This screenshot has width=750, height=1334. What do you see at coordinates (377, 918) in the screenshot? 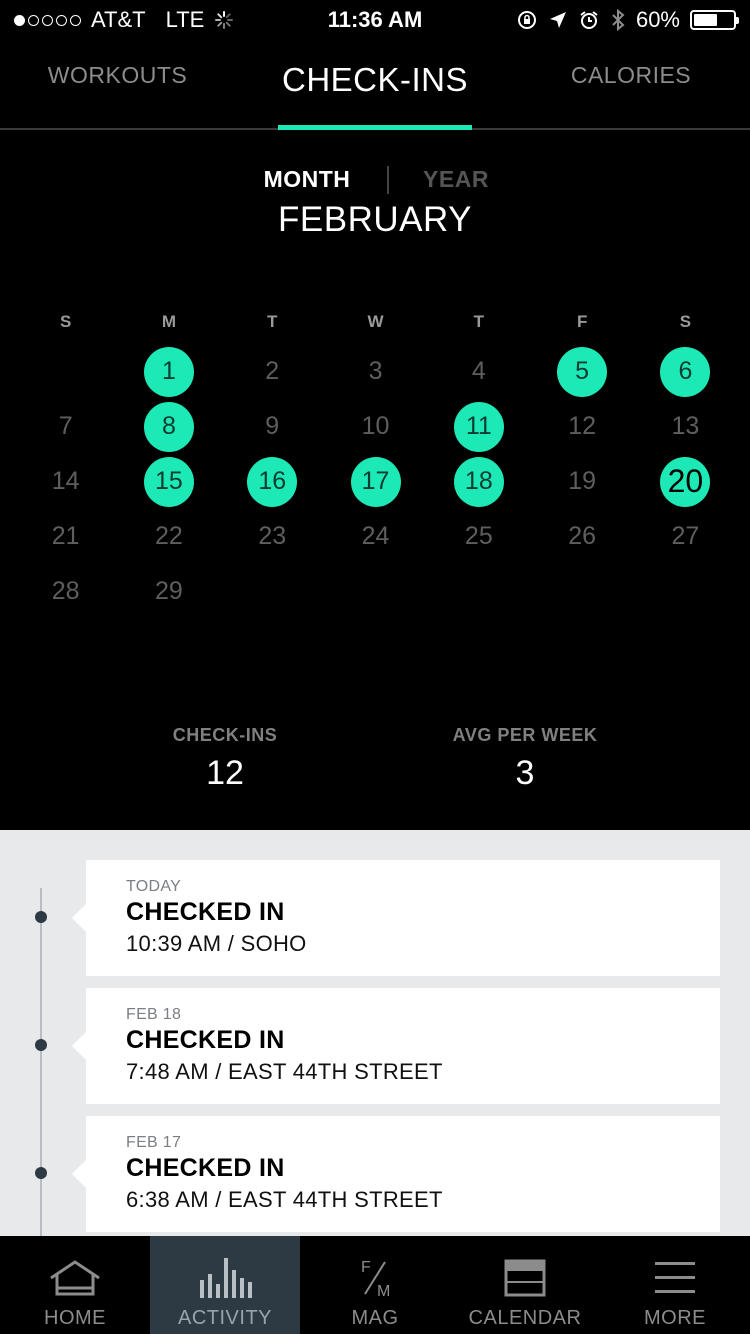
I see `feed-item: TODAY CHECKED IN 10:39 AM / SOHO` at bounding box center [377, 918].